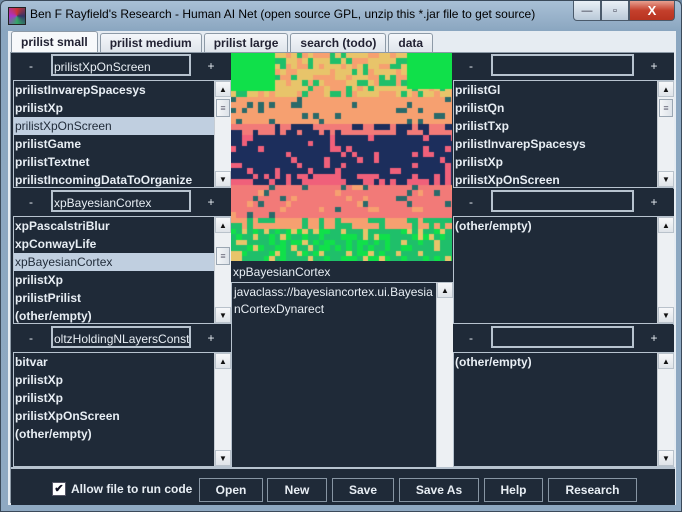  I want to click on checkmark-icon: ✔, so click(59, 489).